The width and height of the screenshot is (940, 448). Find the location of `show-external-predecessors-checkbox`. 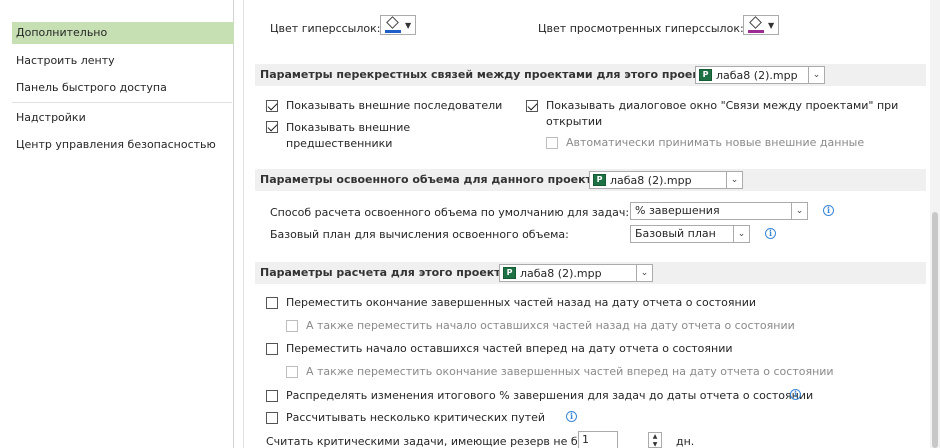

show-external-predecessors-checkbox is located at coordinates (272, 127).